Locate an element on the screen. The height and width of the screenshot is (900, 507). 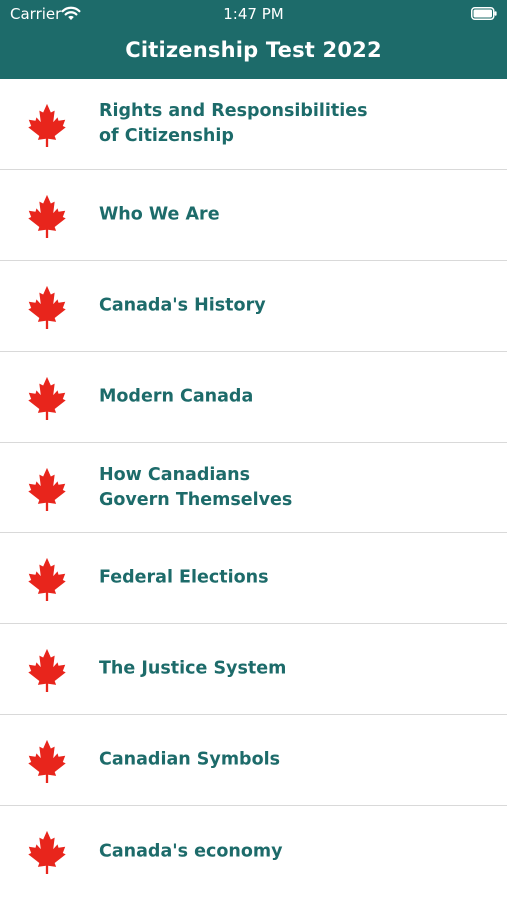
topic-label: Canada's History is located at coordinates (182, 305).